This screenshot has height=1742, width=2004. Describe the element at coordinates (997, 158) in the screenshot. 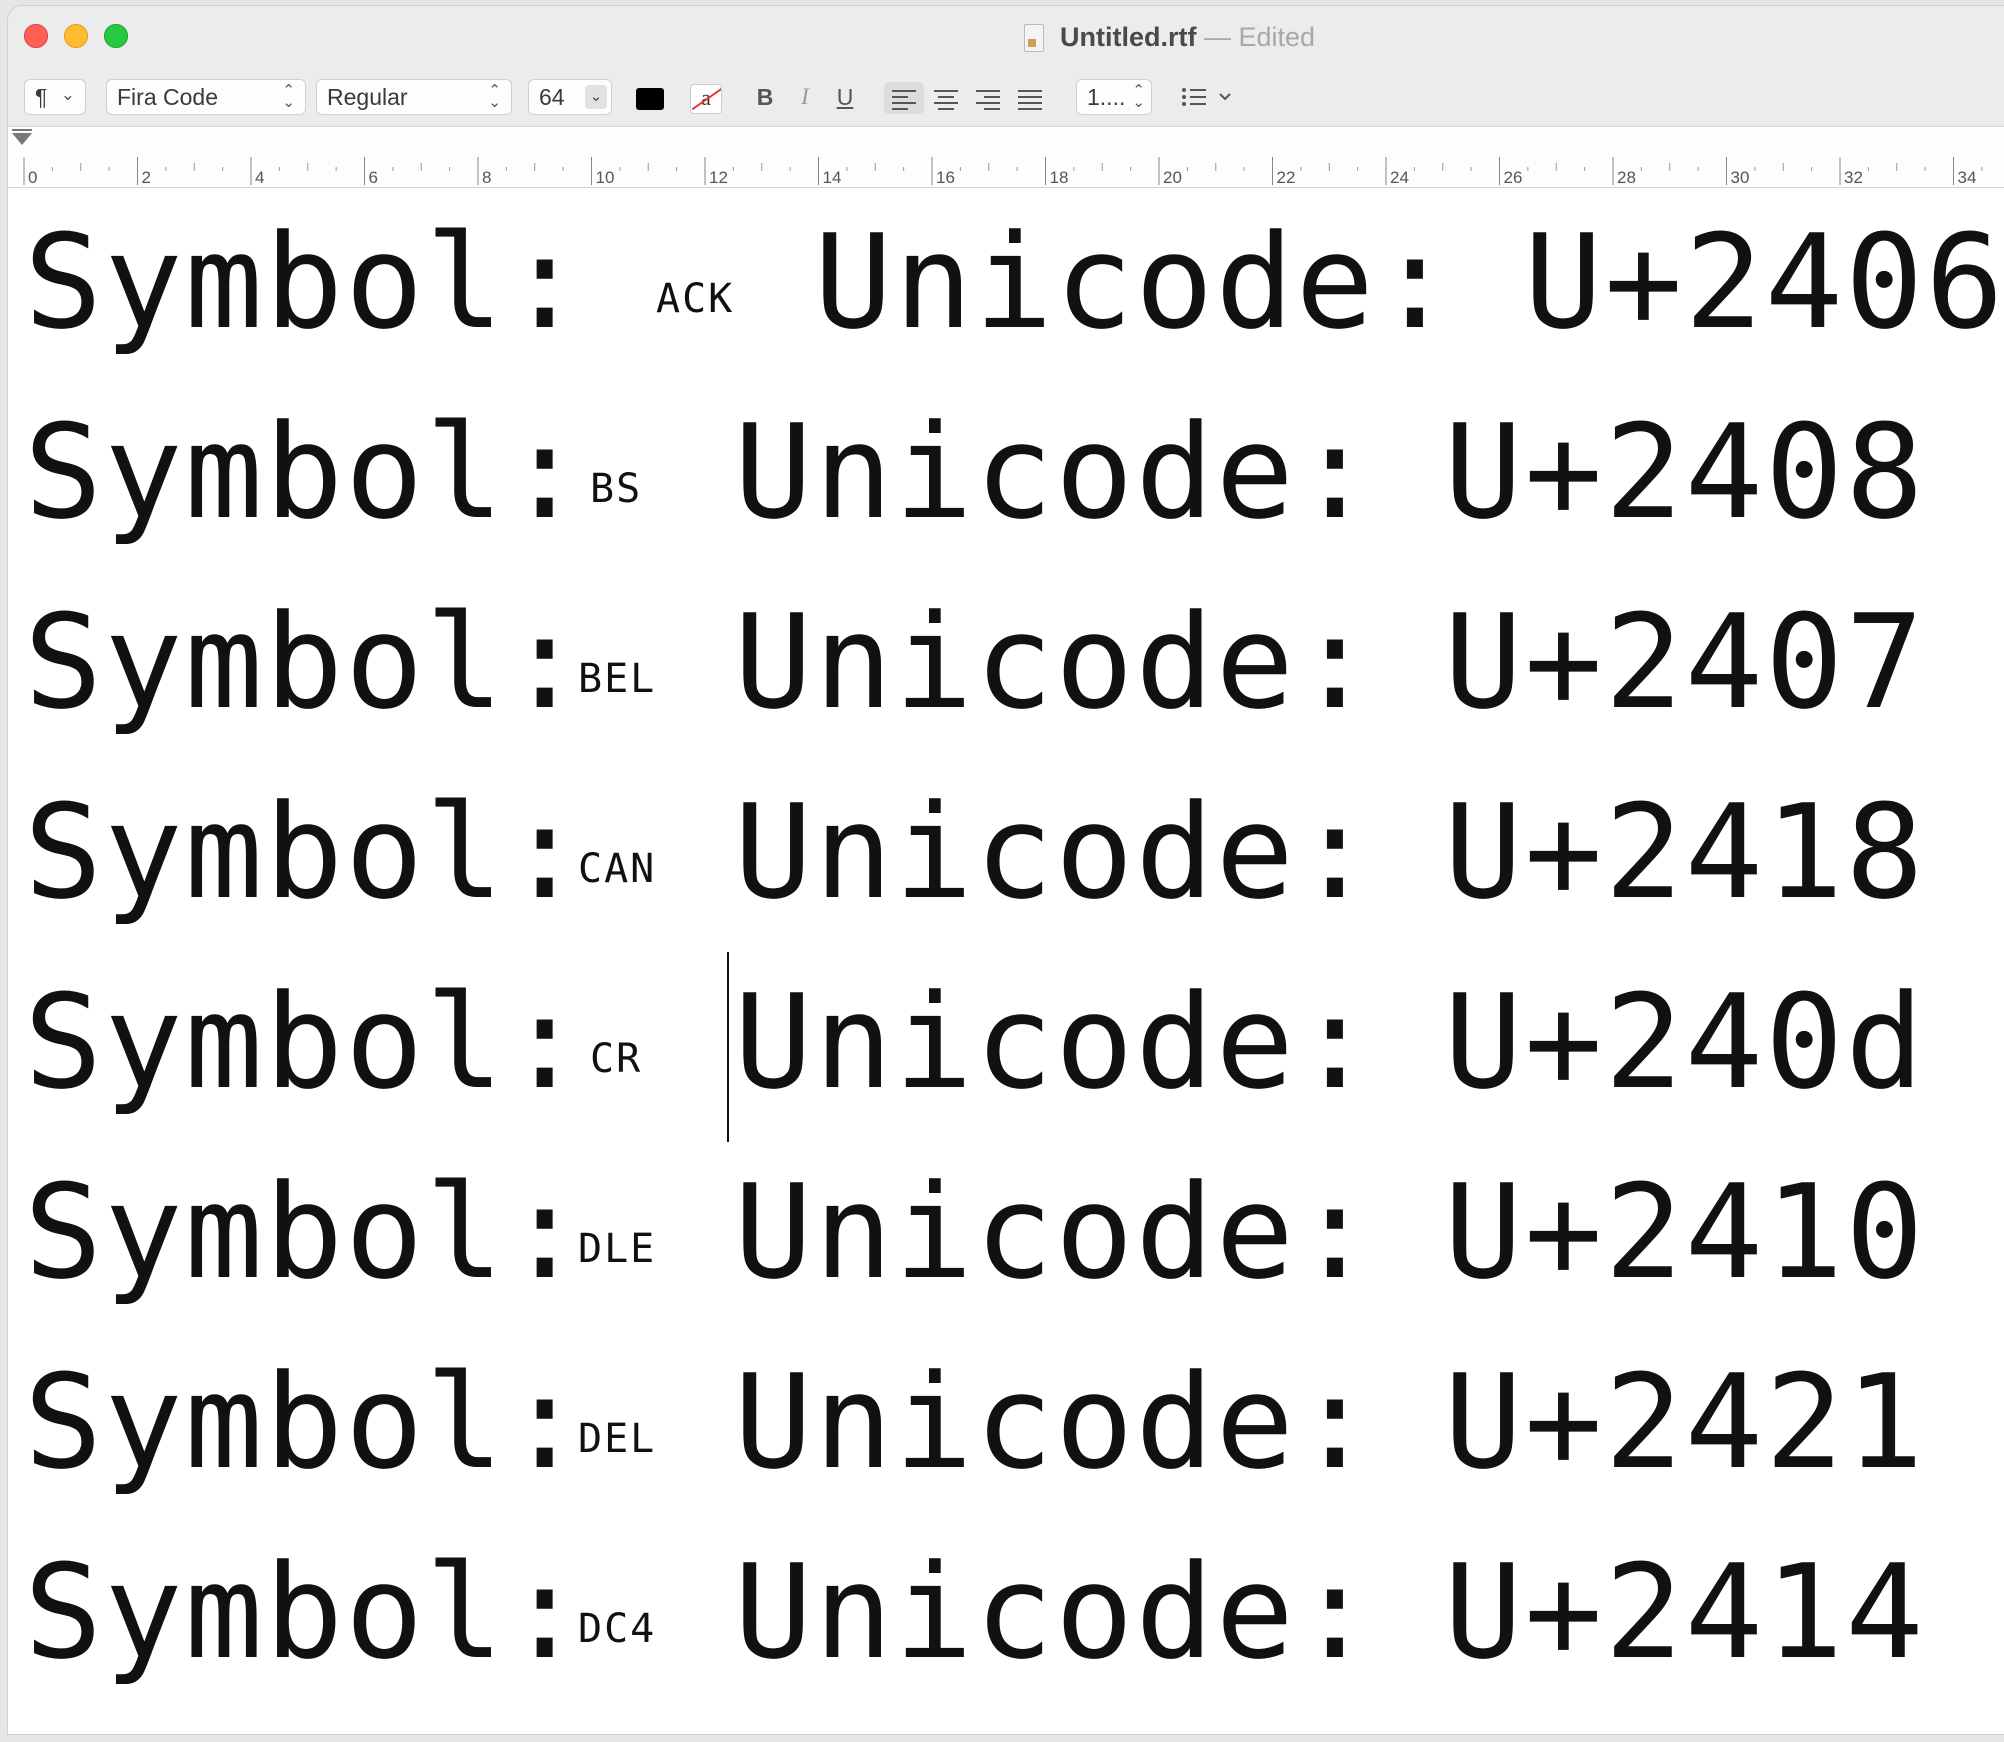

I see `ruler-scale: 0 2 4 6 8 10 12 14 16 18 20 22 24 26 28 30 32 34` at that location.